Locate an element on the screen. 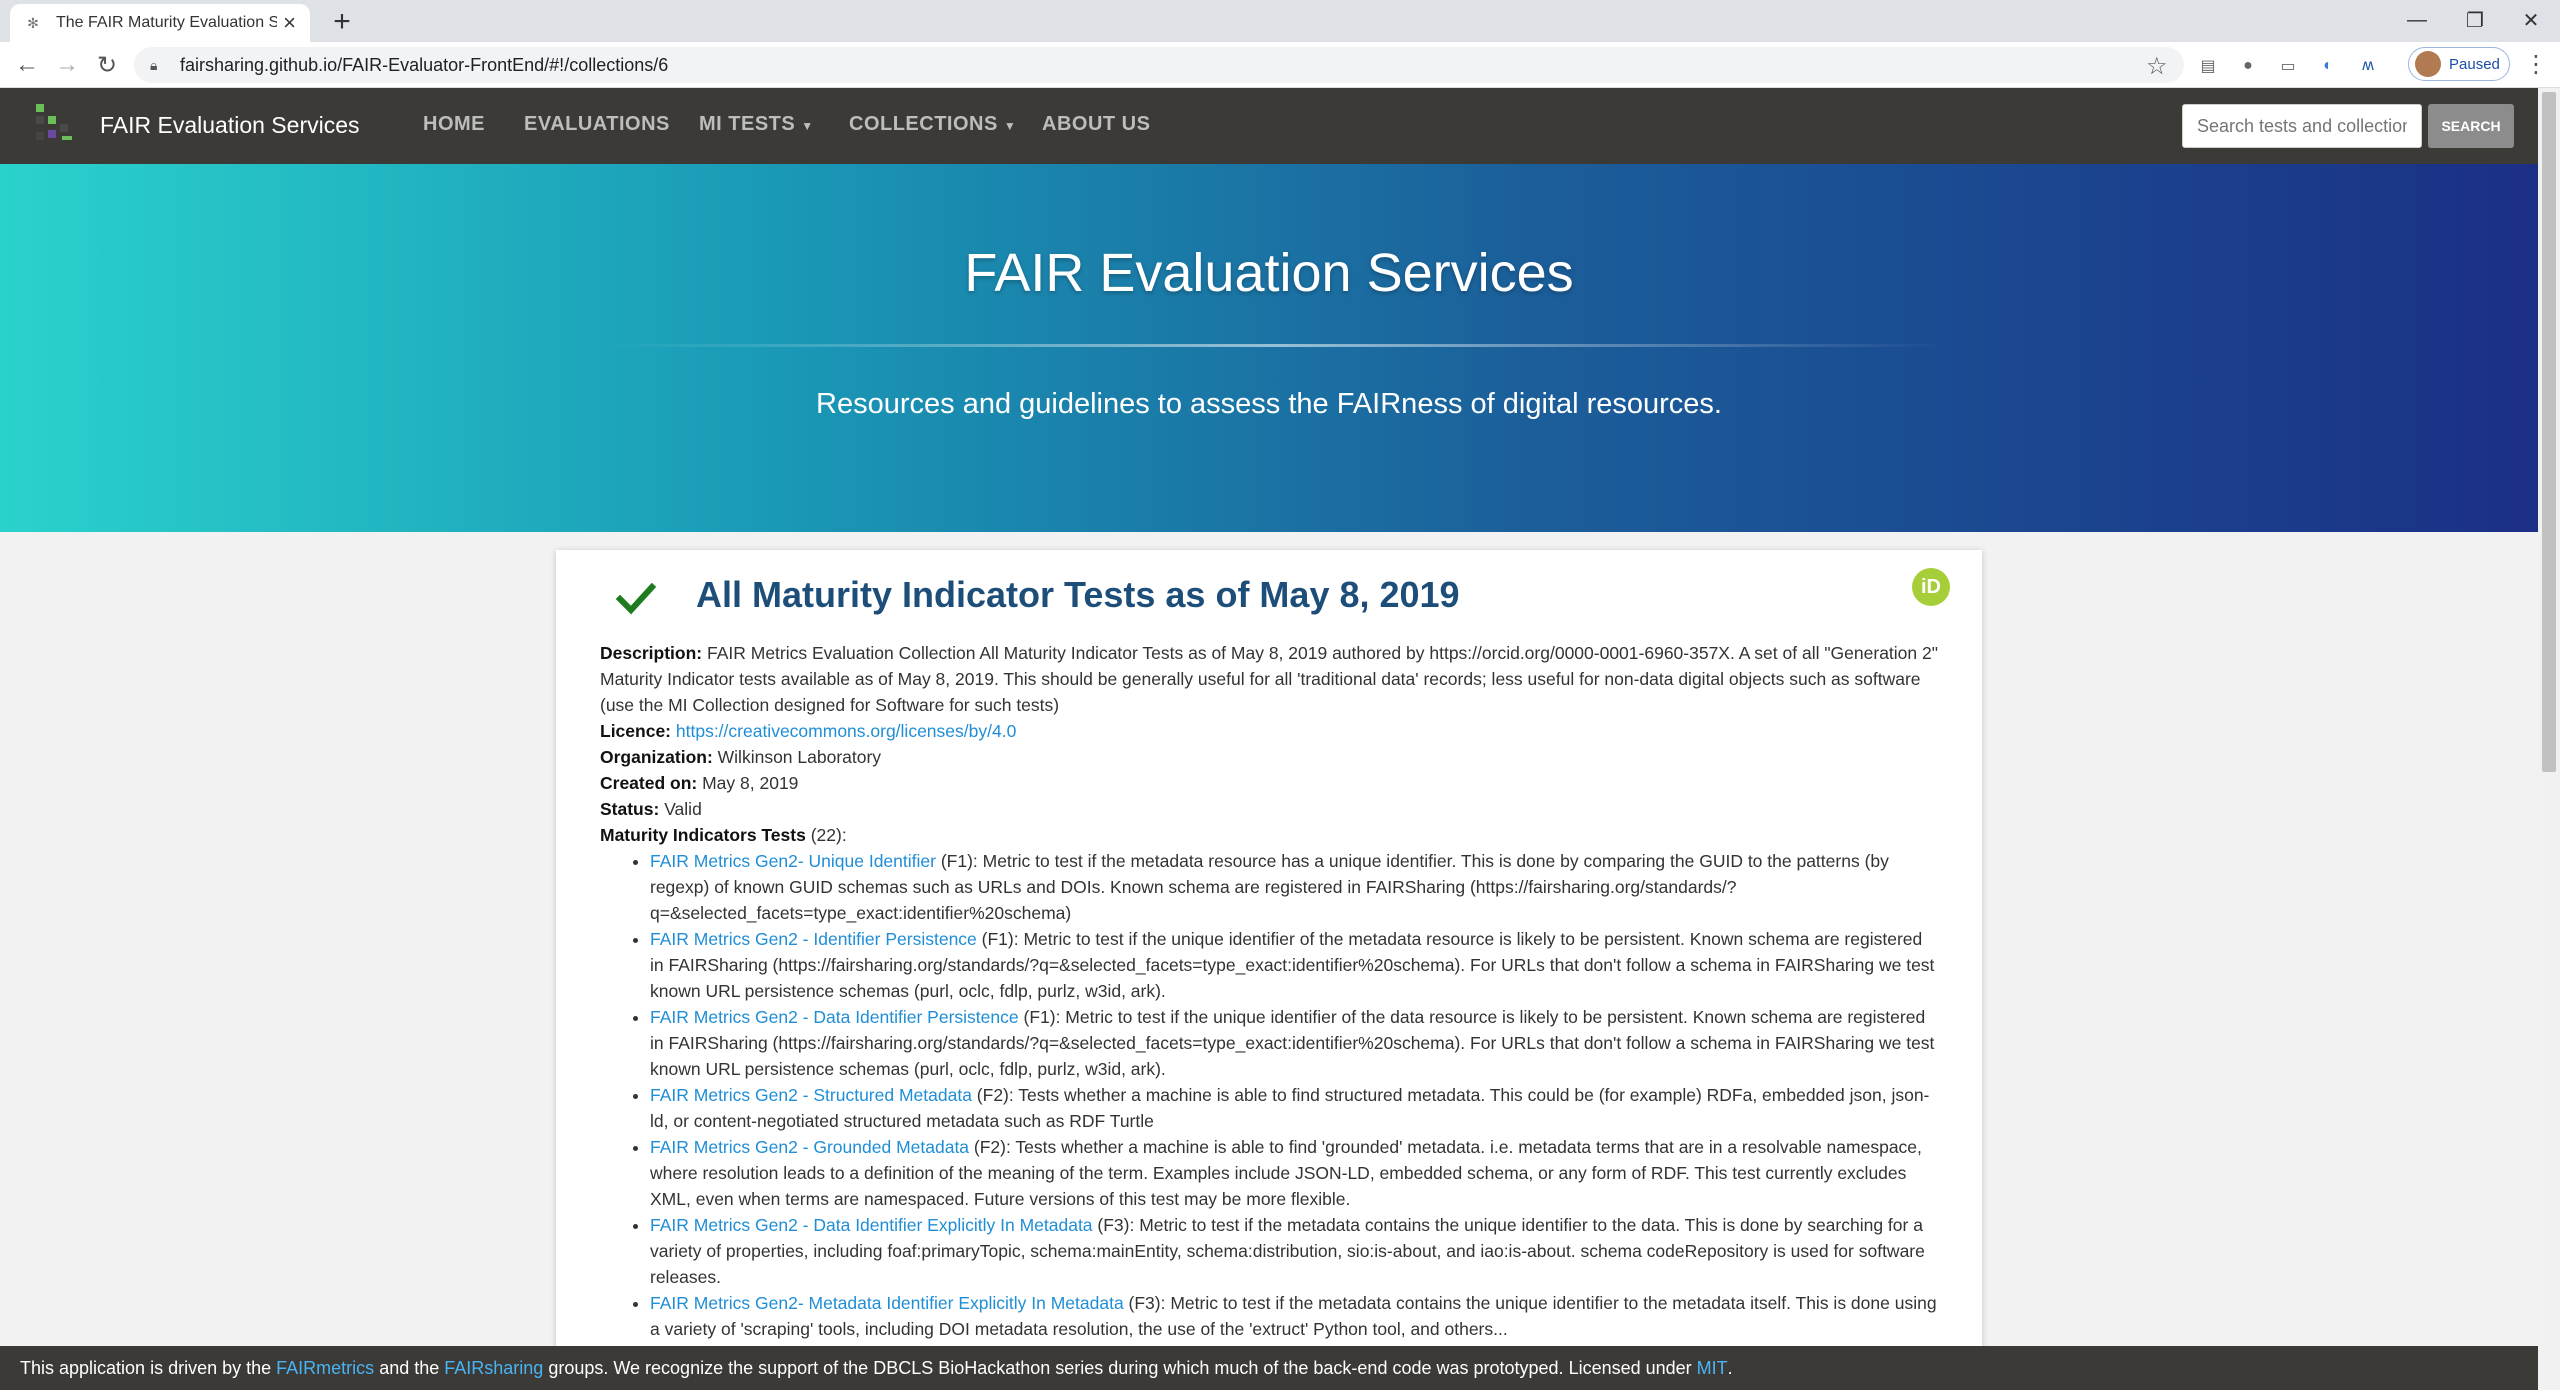 This screenshot has width=2560, height=1390. tab-title: The FAIR Maturity Evaluation Ser is located at coordinates (167, 22).